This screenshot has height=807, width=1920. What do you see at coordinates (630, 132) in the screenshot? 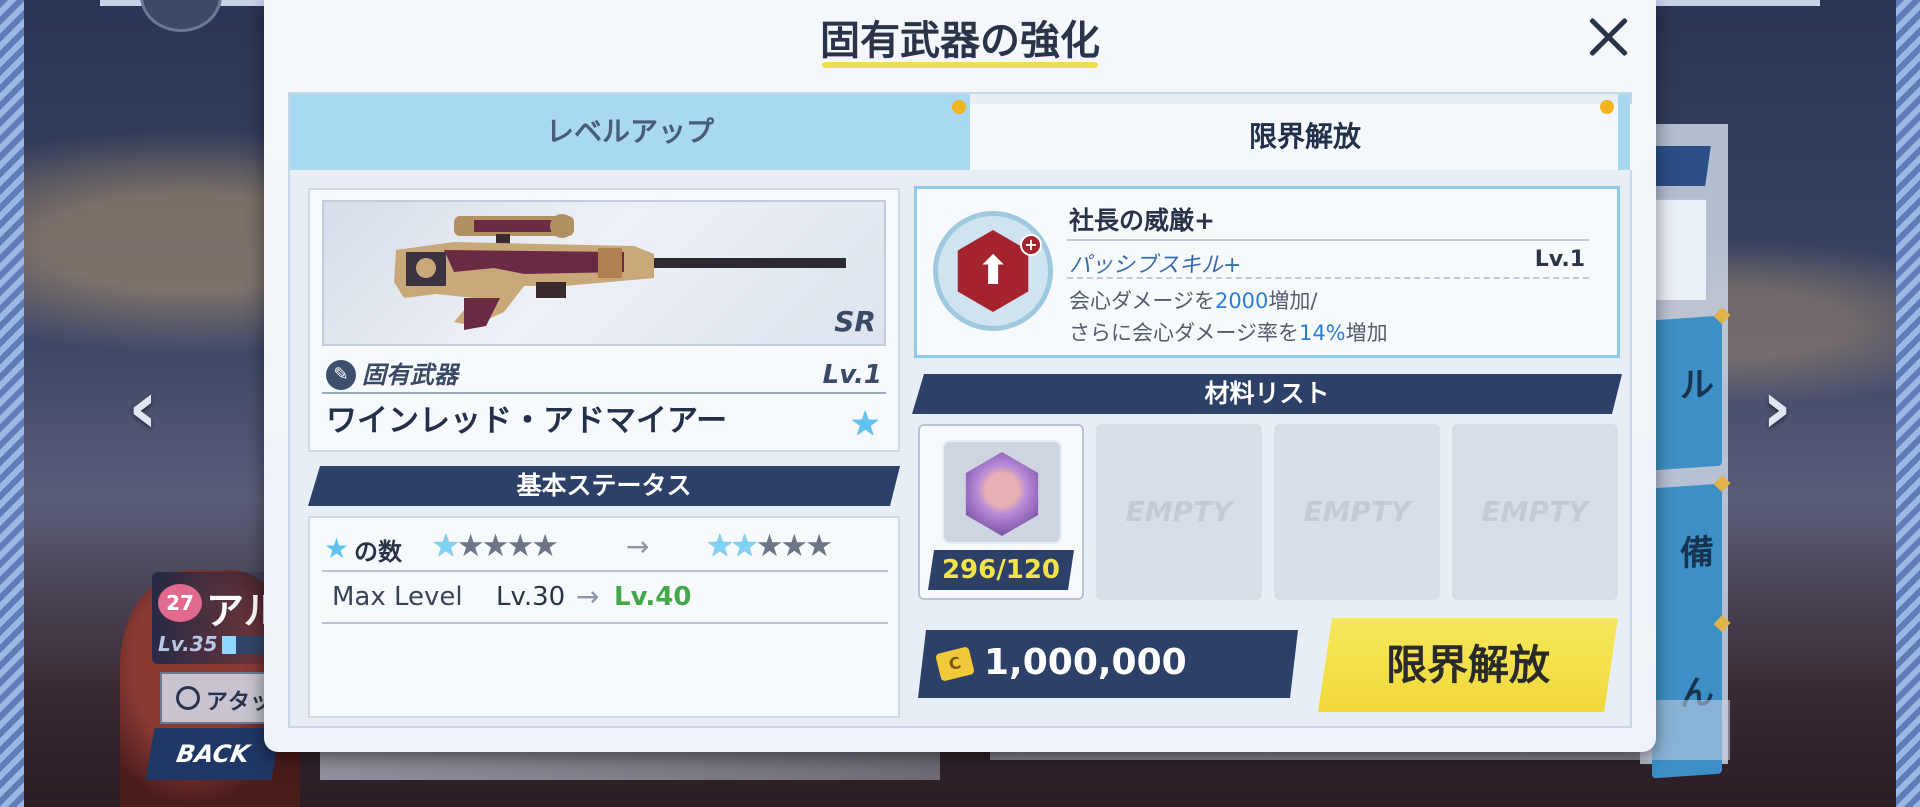
I see `tab-level-up: レベルアップ` at bounding box center [630, 132].